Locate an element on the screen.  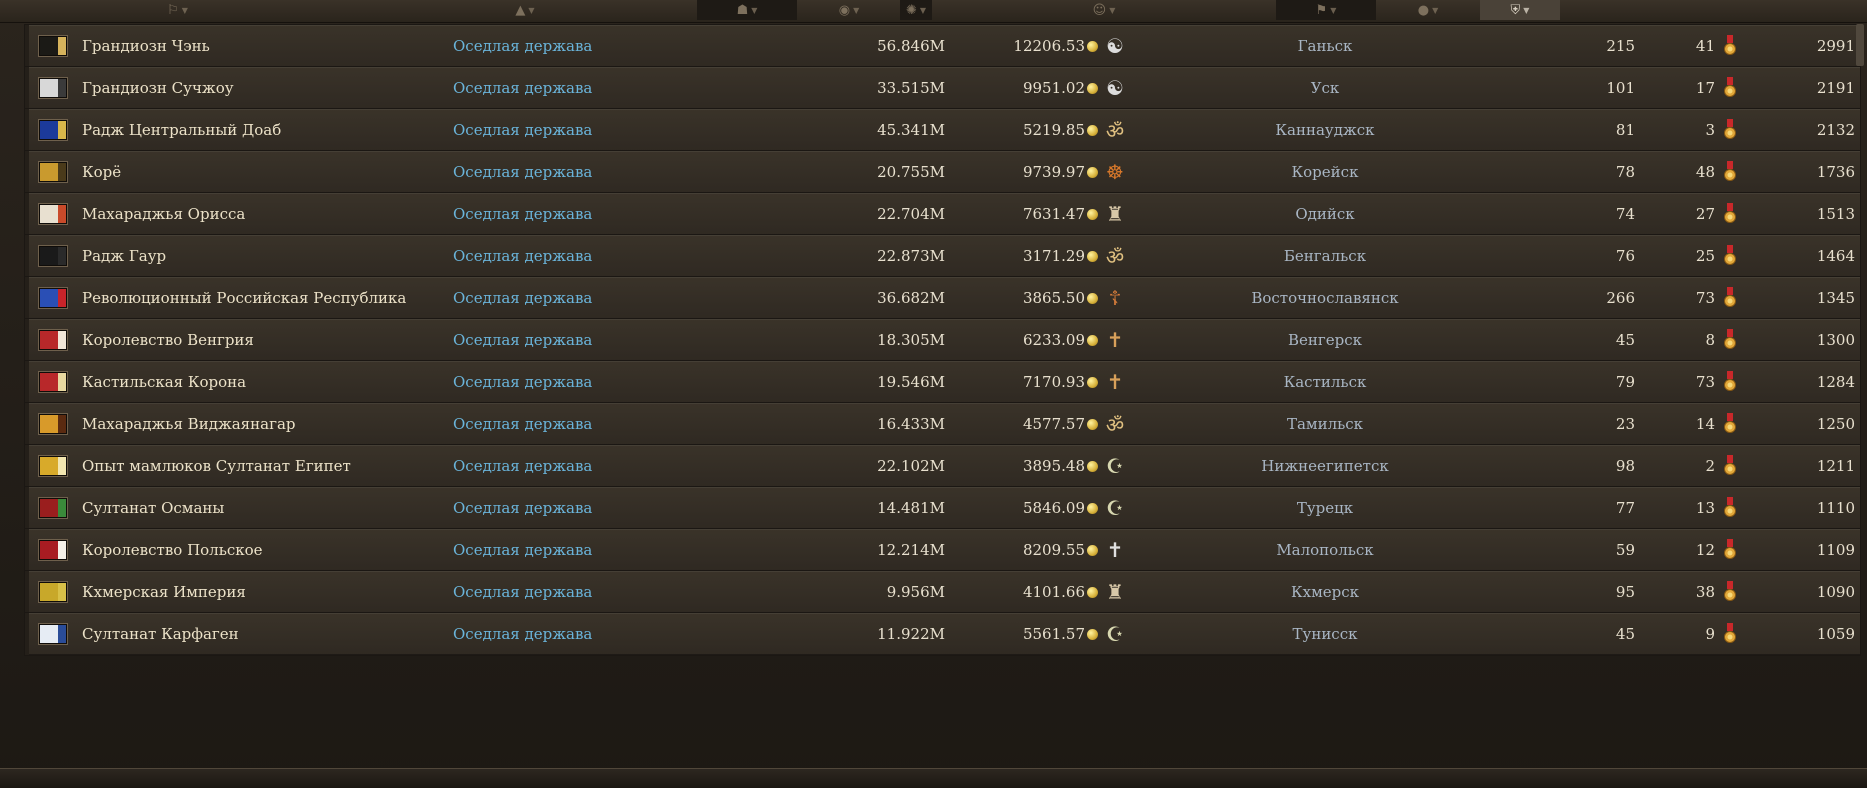
country-name: Махараджья Орисса is located at coordinates (163, 214).